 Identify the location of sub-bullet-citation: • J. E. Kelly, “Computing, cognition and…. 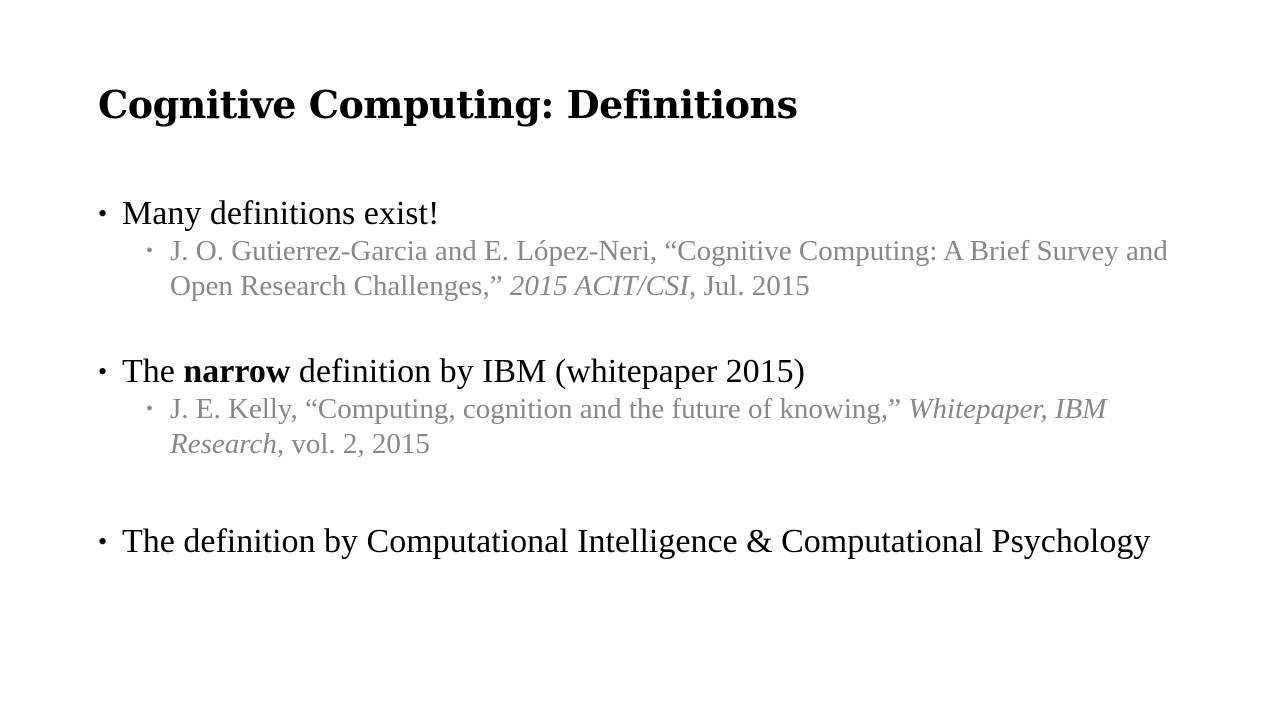
(658, 427).